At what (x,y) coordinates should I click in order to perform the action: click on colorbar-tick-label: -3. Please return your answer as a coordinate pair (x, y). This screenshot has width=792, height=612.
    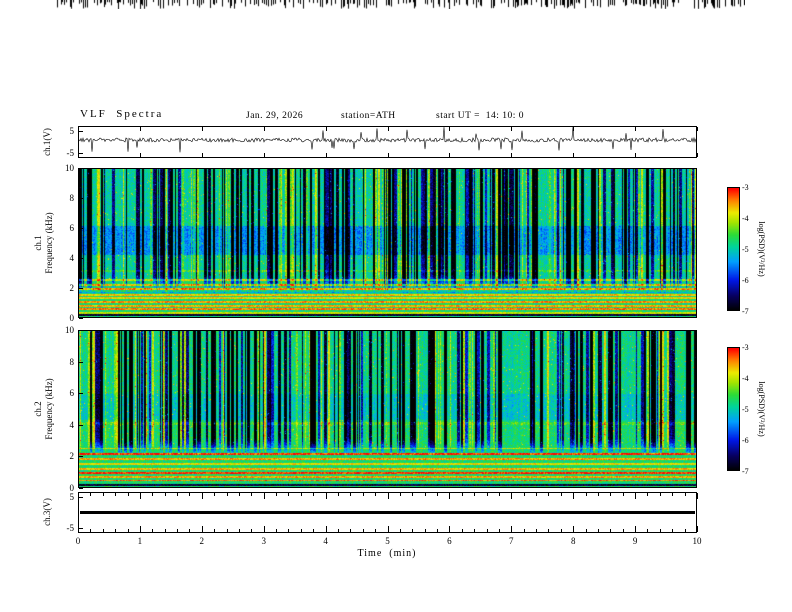
    Looking at the image, I should click on (745, 347).